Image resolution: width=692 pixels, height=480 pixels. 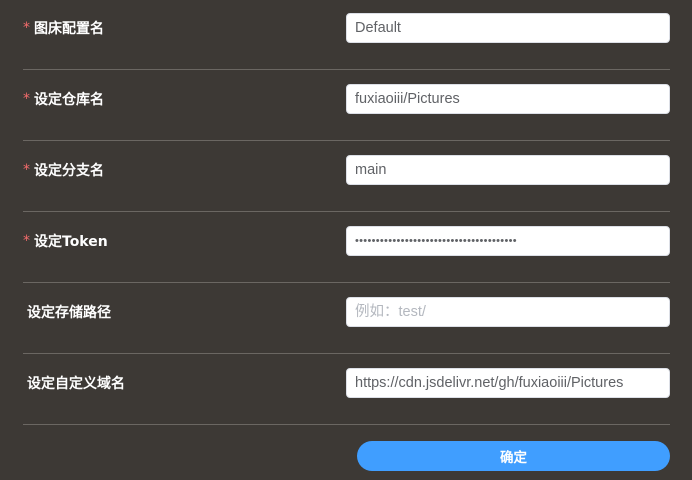 What do you see at coordinates (513, 456) in the screenshot?
I see `confirm-button: 确定` at bounding box center [513, 456].